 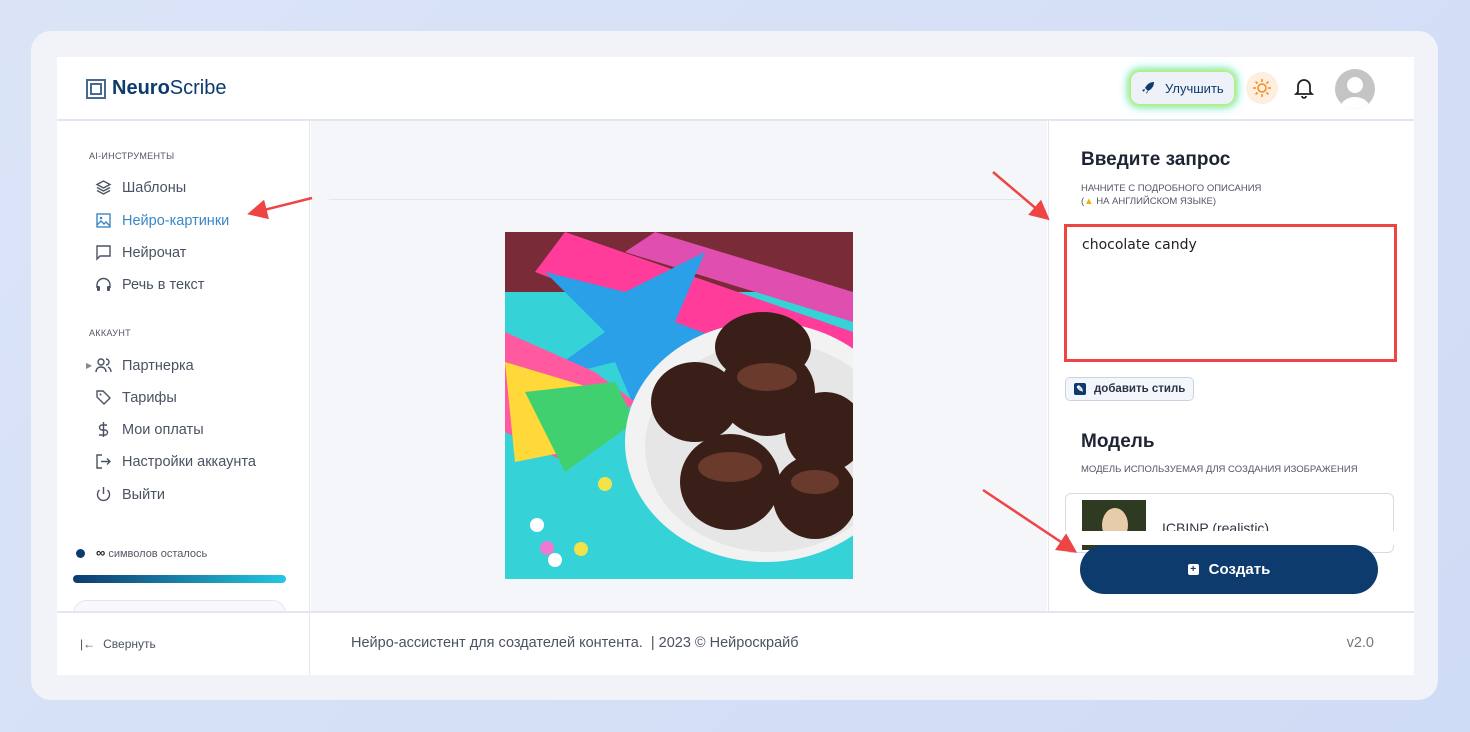 I want to click on add-style-button: ✎ добавить стиль, so click(x=1130, y=389).